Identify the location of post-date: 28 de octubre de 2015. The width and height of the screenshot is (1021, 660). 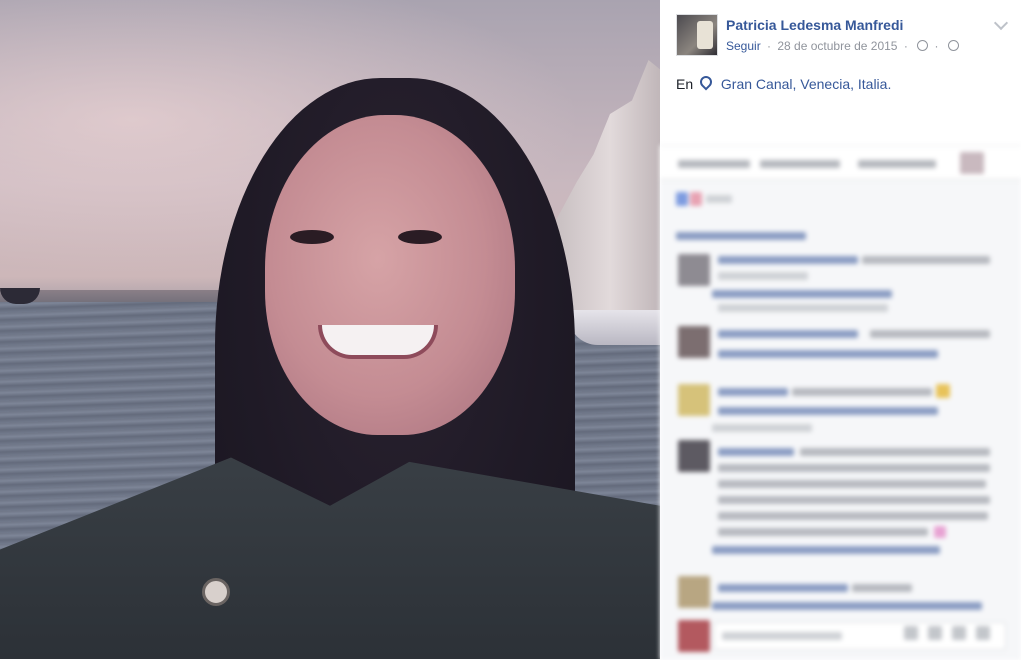
(837, 46).